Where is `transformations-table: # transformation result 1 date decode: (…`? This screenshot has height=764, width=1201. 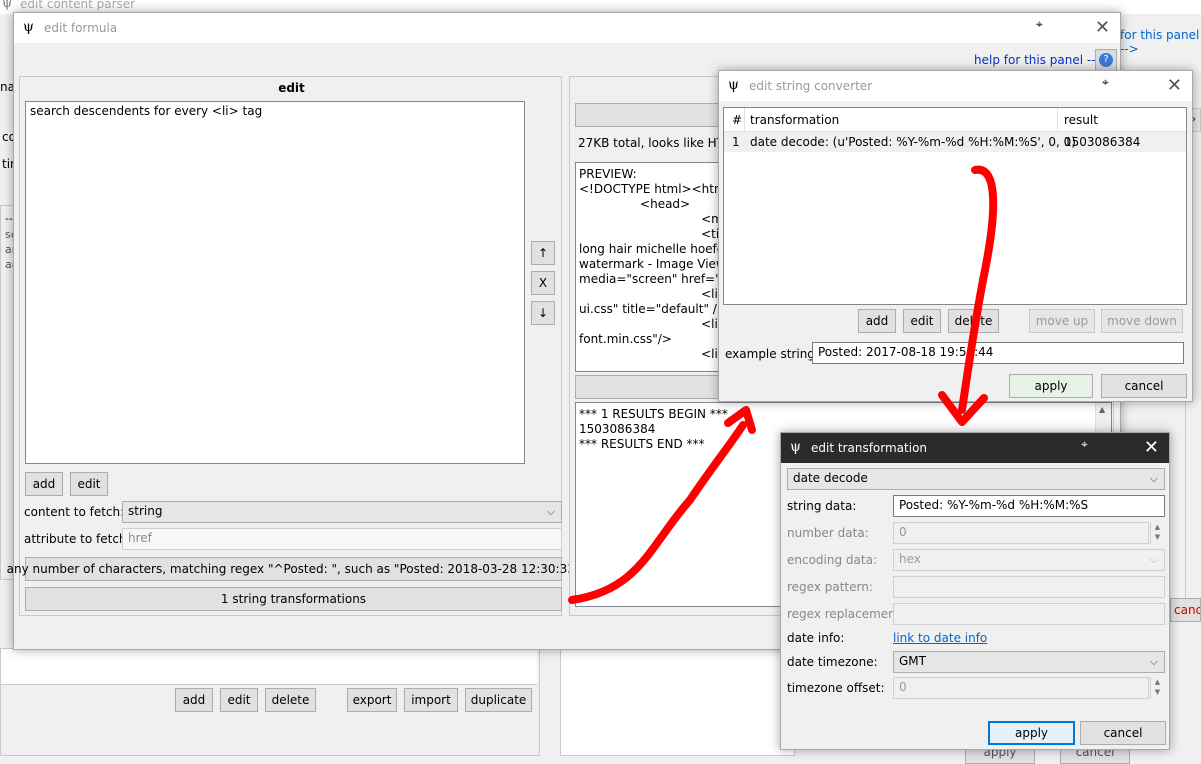
transformations-table: # transformation result 1 date decode: (… is located at coordinates (955, 206).